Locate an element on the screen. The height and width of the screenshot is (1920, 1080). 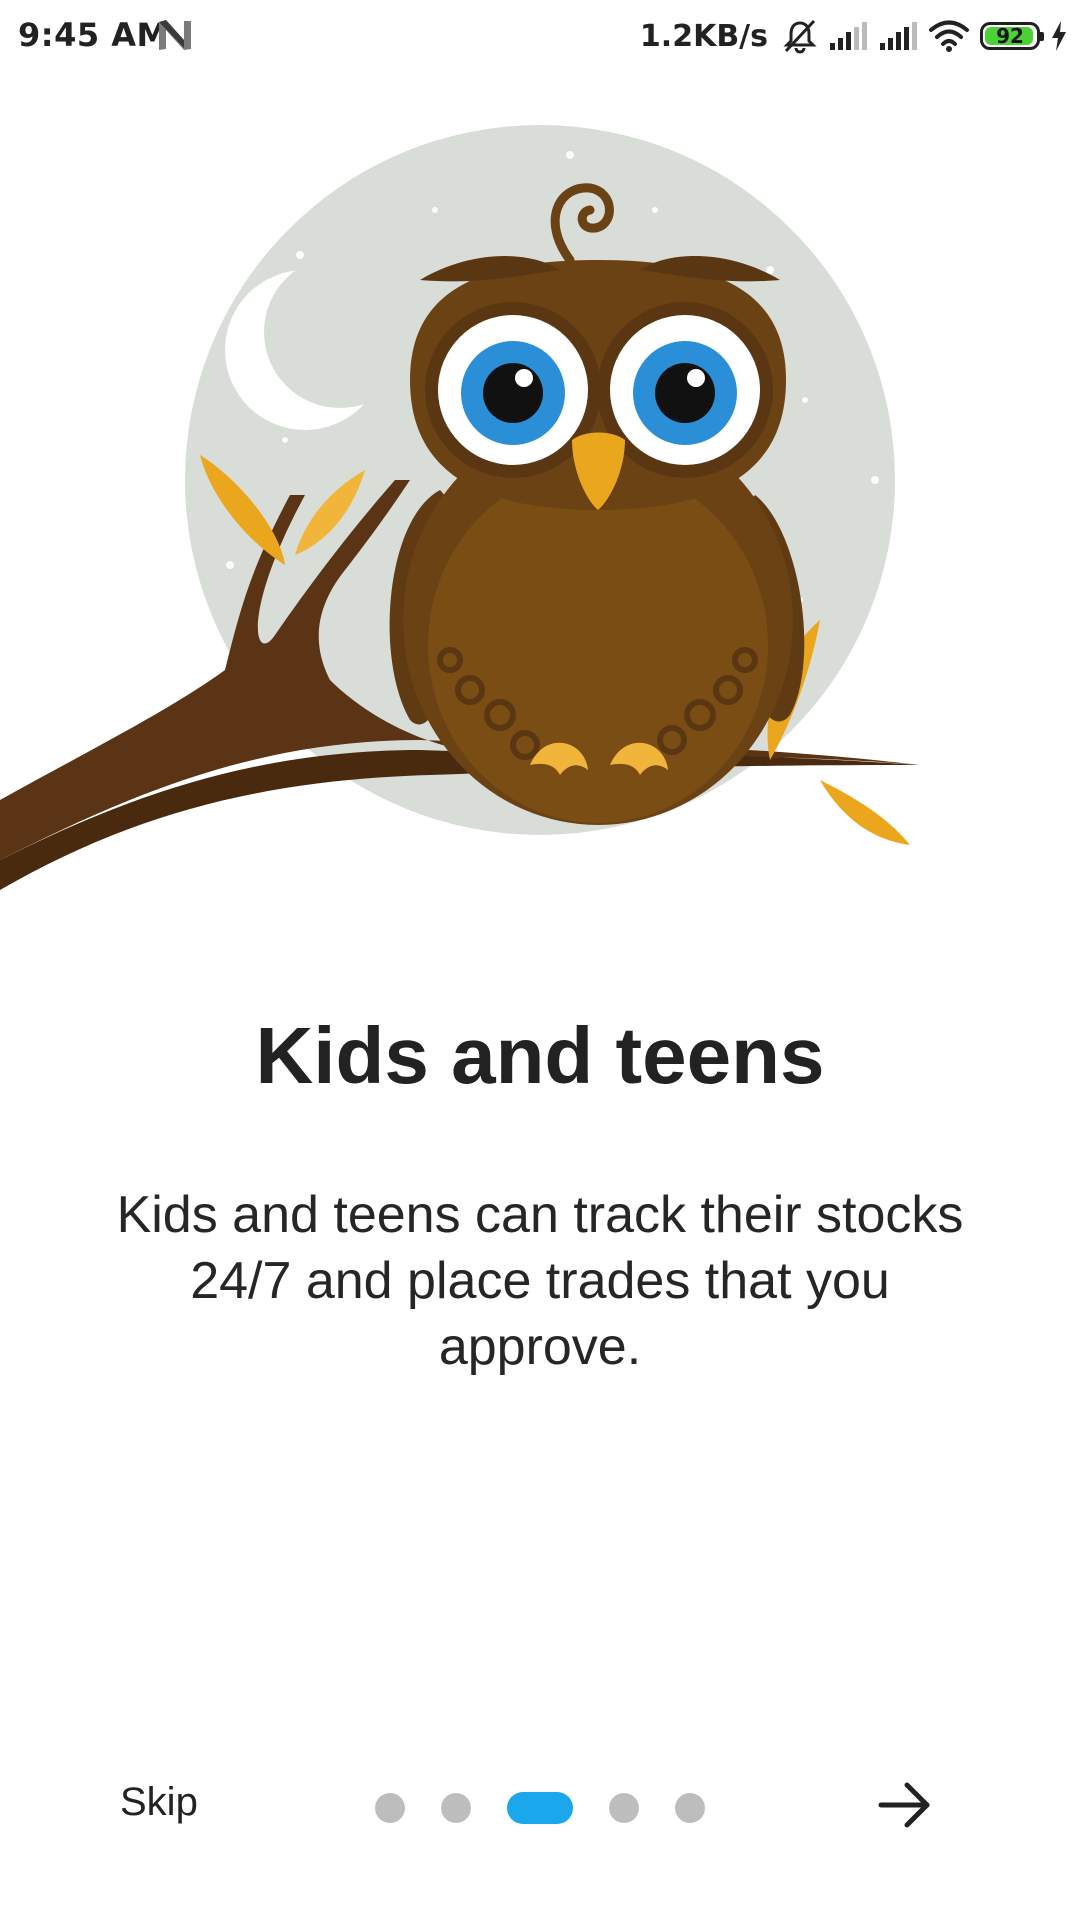
wifi-icon is located at coordinates (949, 36).